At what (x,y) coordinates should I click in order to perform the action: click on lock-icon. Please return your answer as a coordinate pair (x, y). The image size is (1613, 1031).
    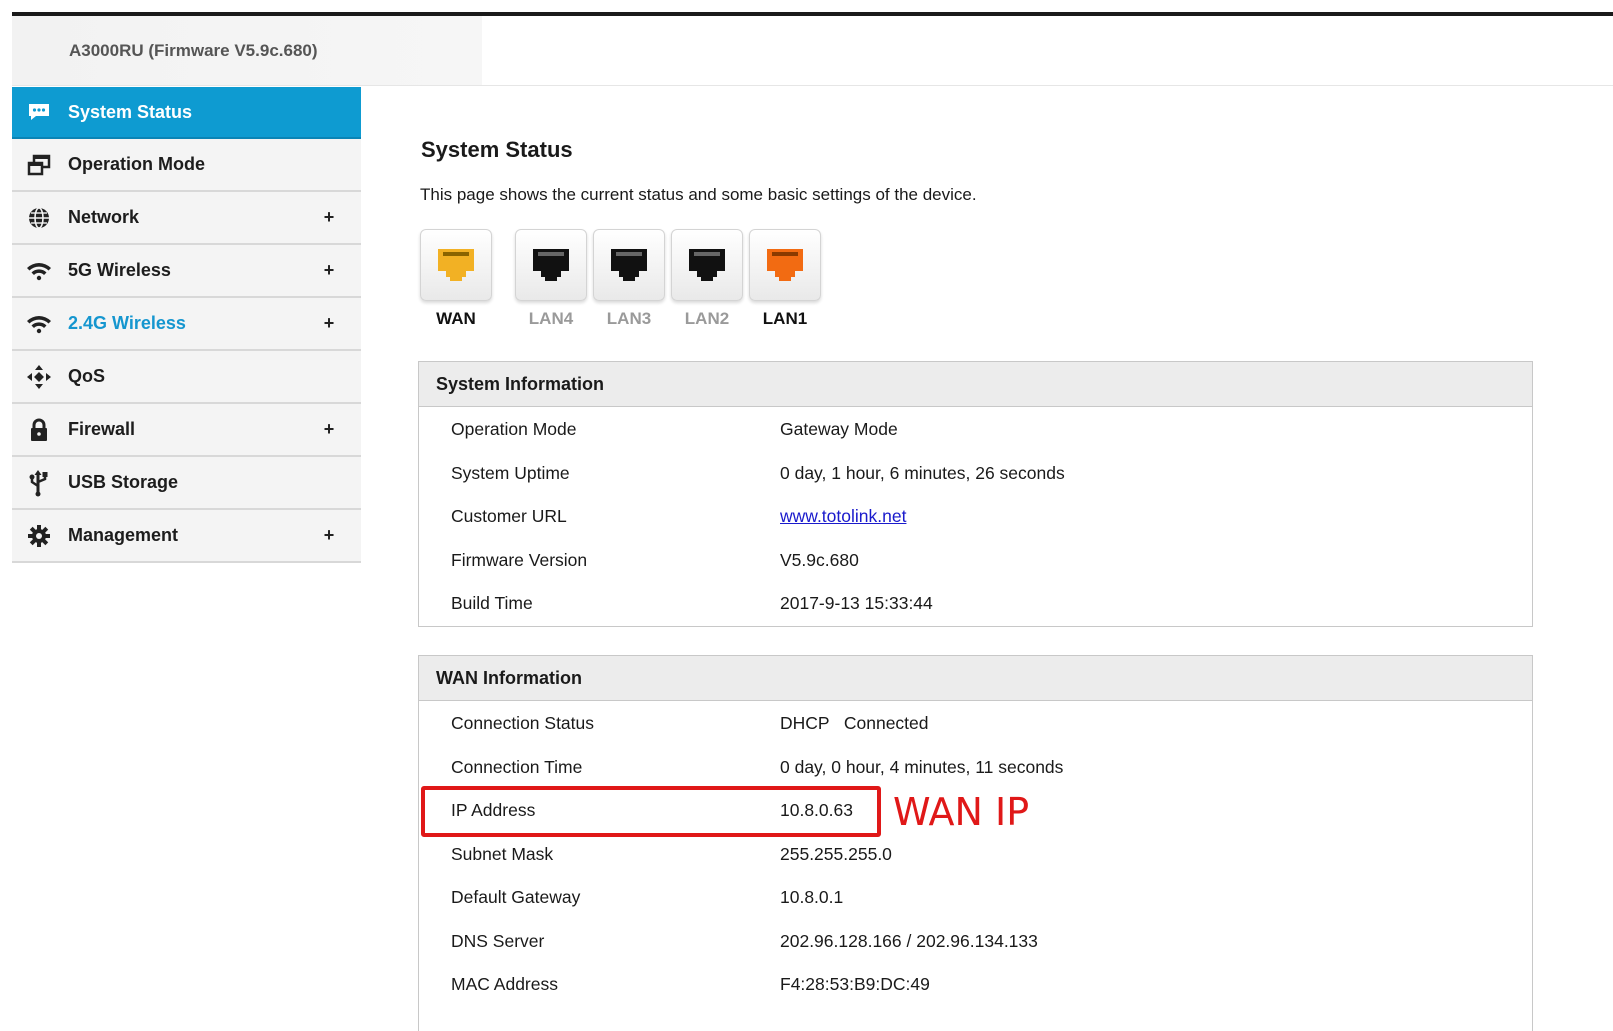
    Looking at the image, I should click on (39, 430).